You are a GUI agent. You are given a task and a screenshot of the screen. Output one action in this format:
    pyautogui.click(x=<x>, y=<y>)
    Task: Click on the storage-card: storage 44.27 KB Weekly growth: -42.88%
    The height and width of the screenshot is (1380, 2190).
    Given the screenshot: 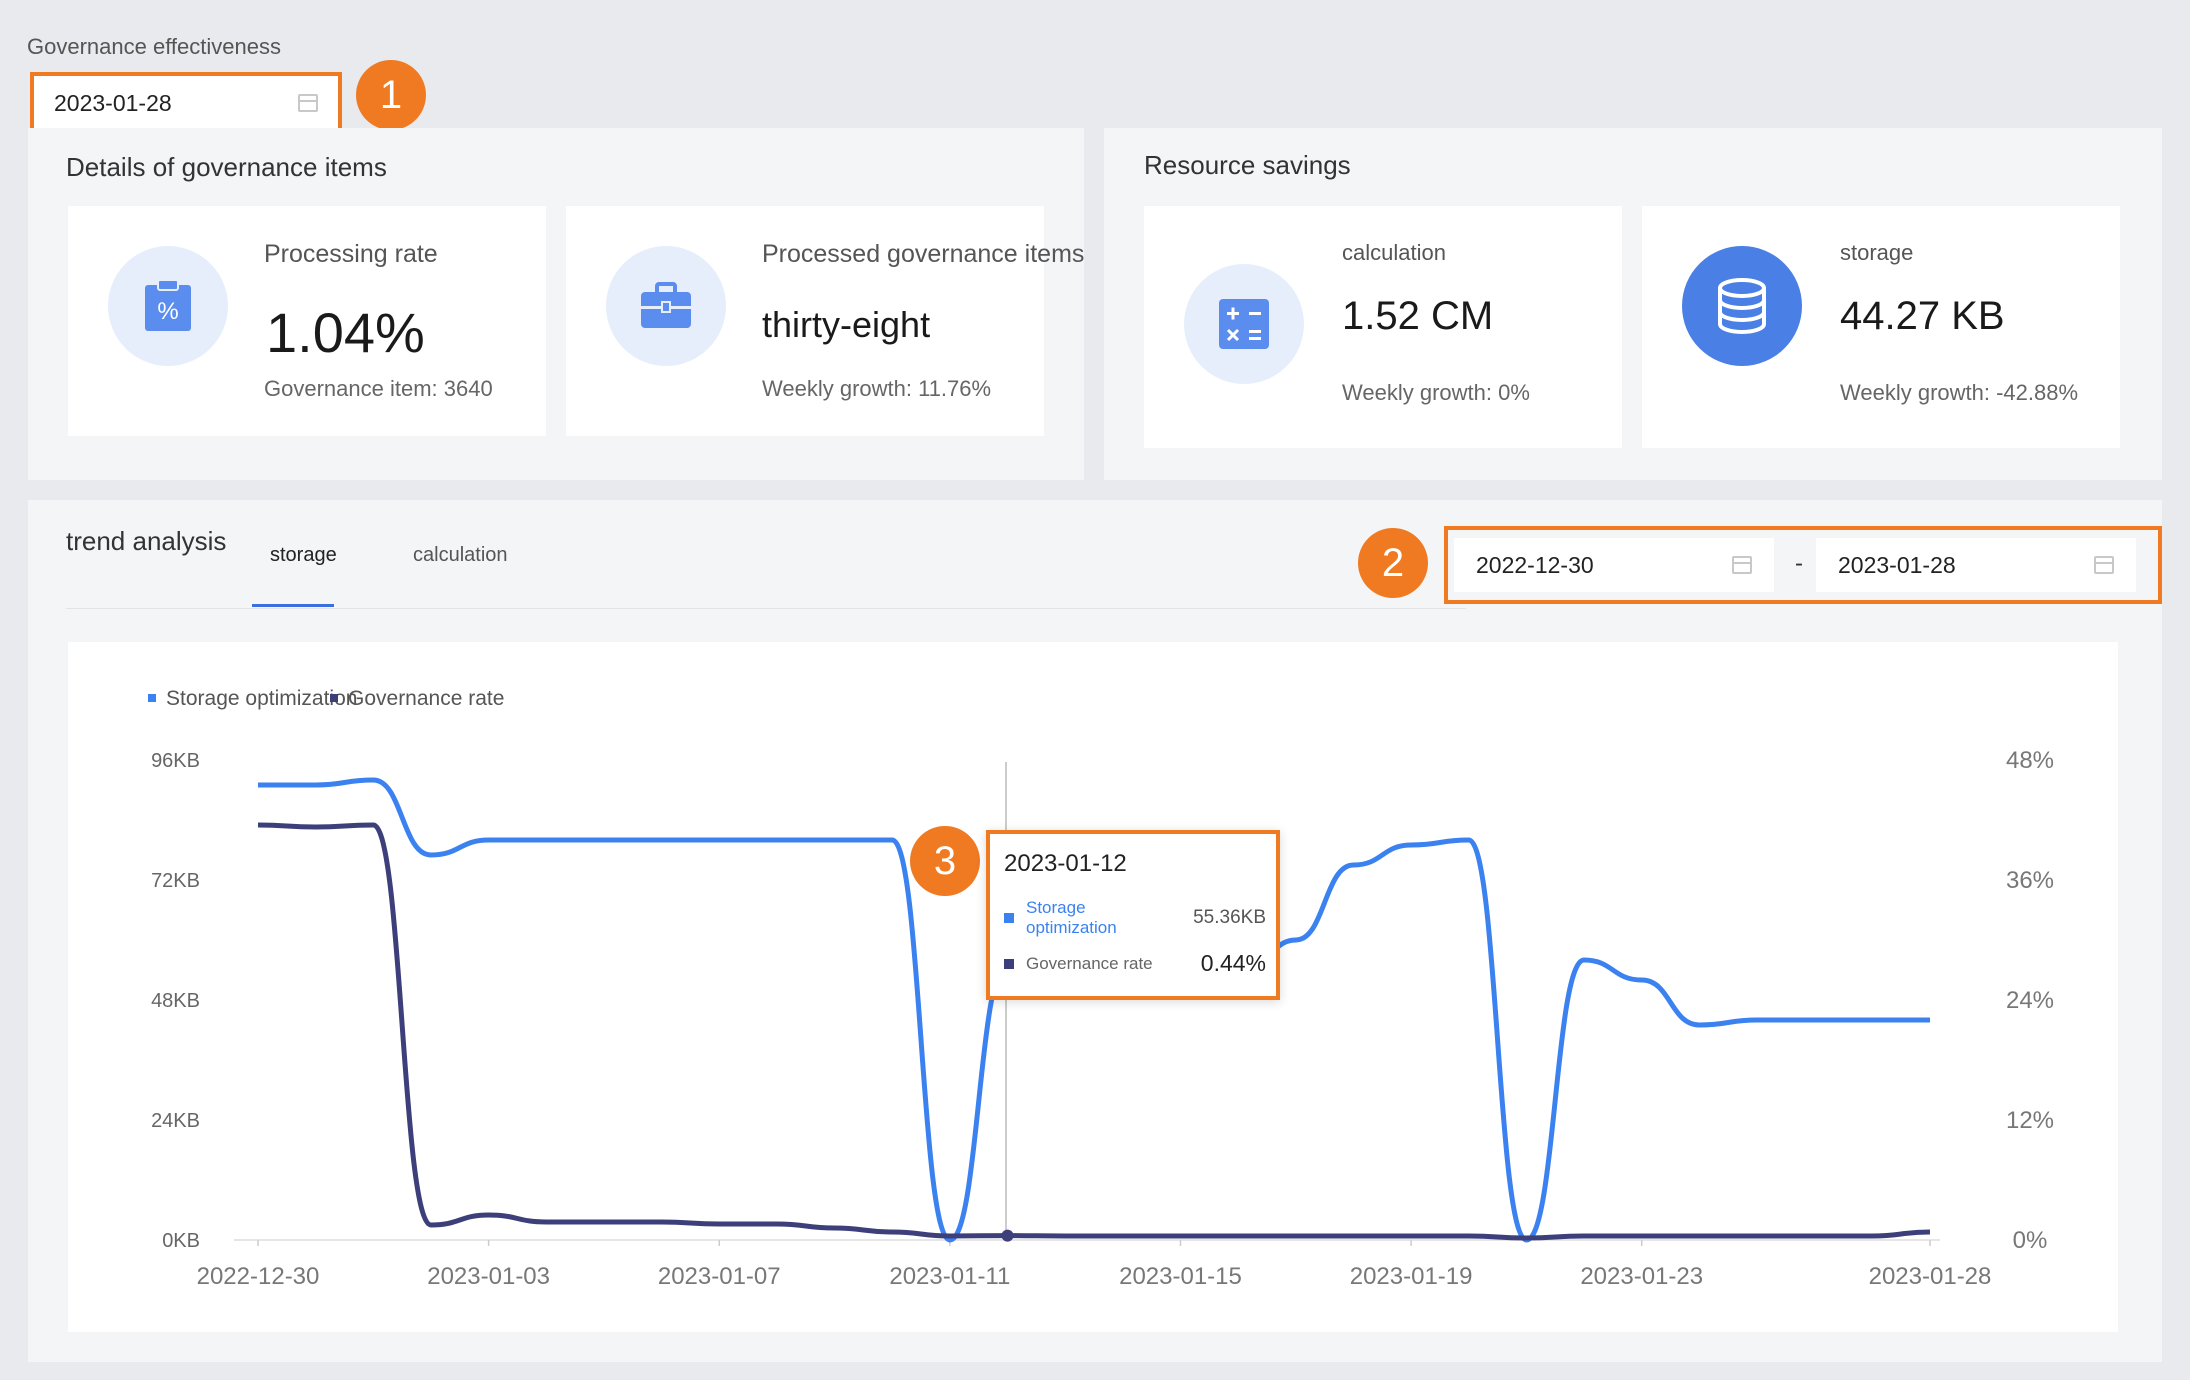 What is the action you would take?
    pyautogui.click(x=1881, y=327)
    